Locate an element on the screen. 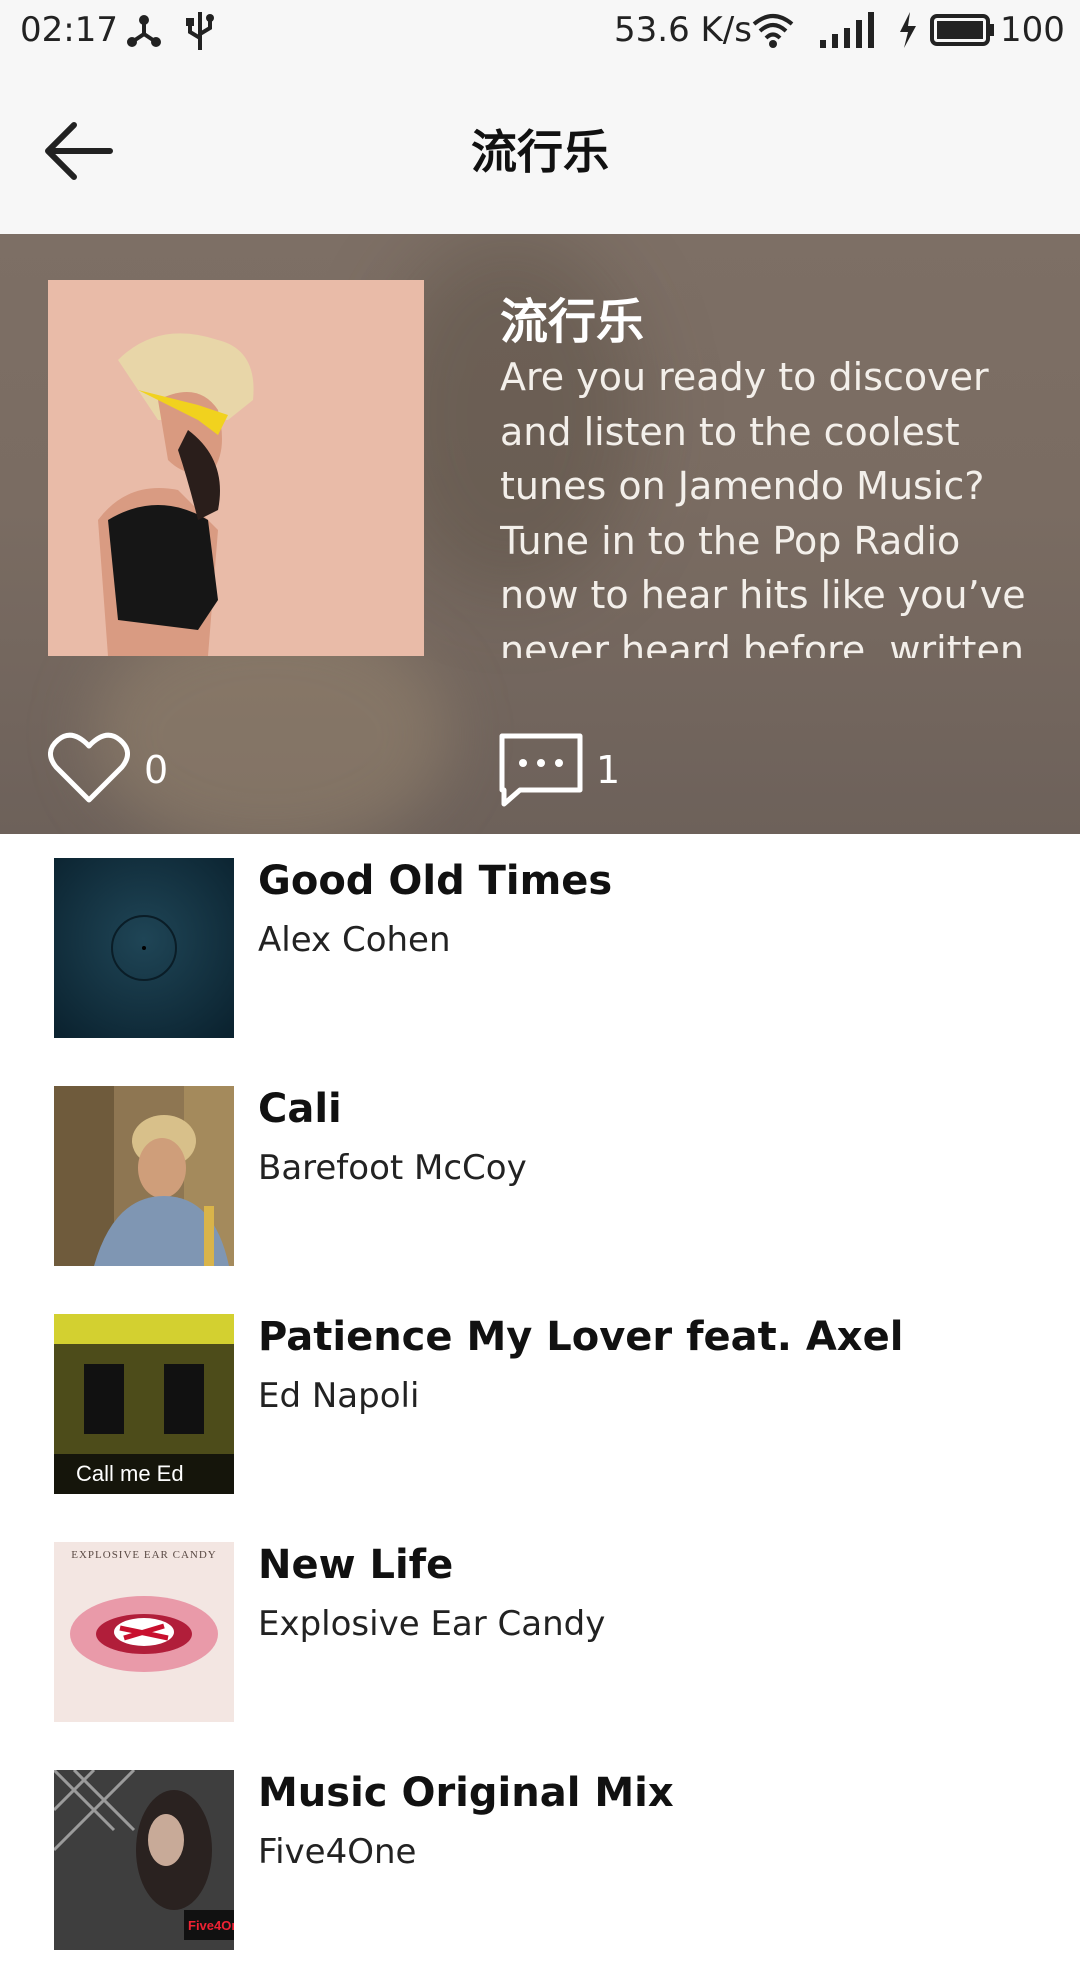  battery-icon is located at coordinates (962, 30).